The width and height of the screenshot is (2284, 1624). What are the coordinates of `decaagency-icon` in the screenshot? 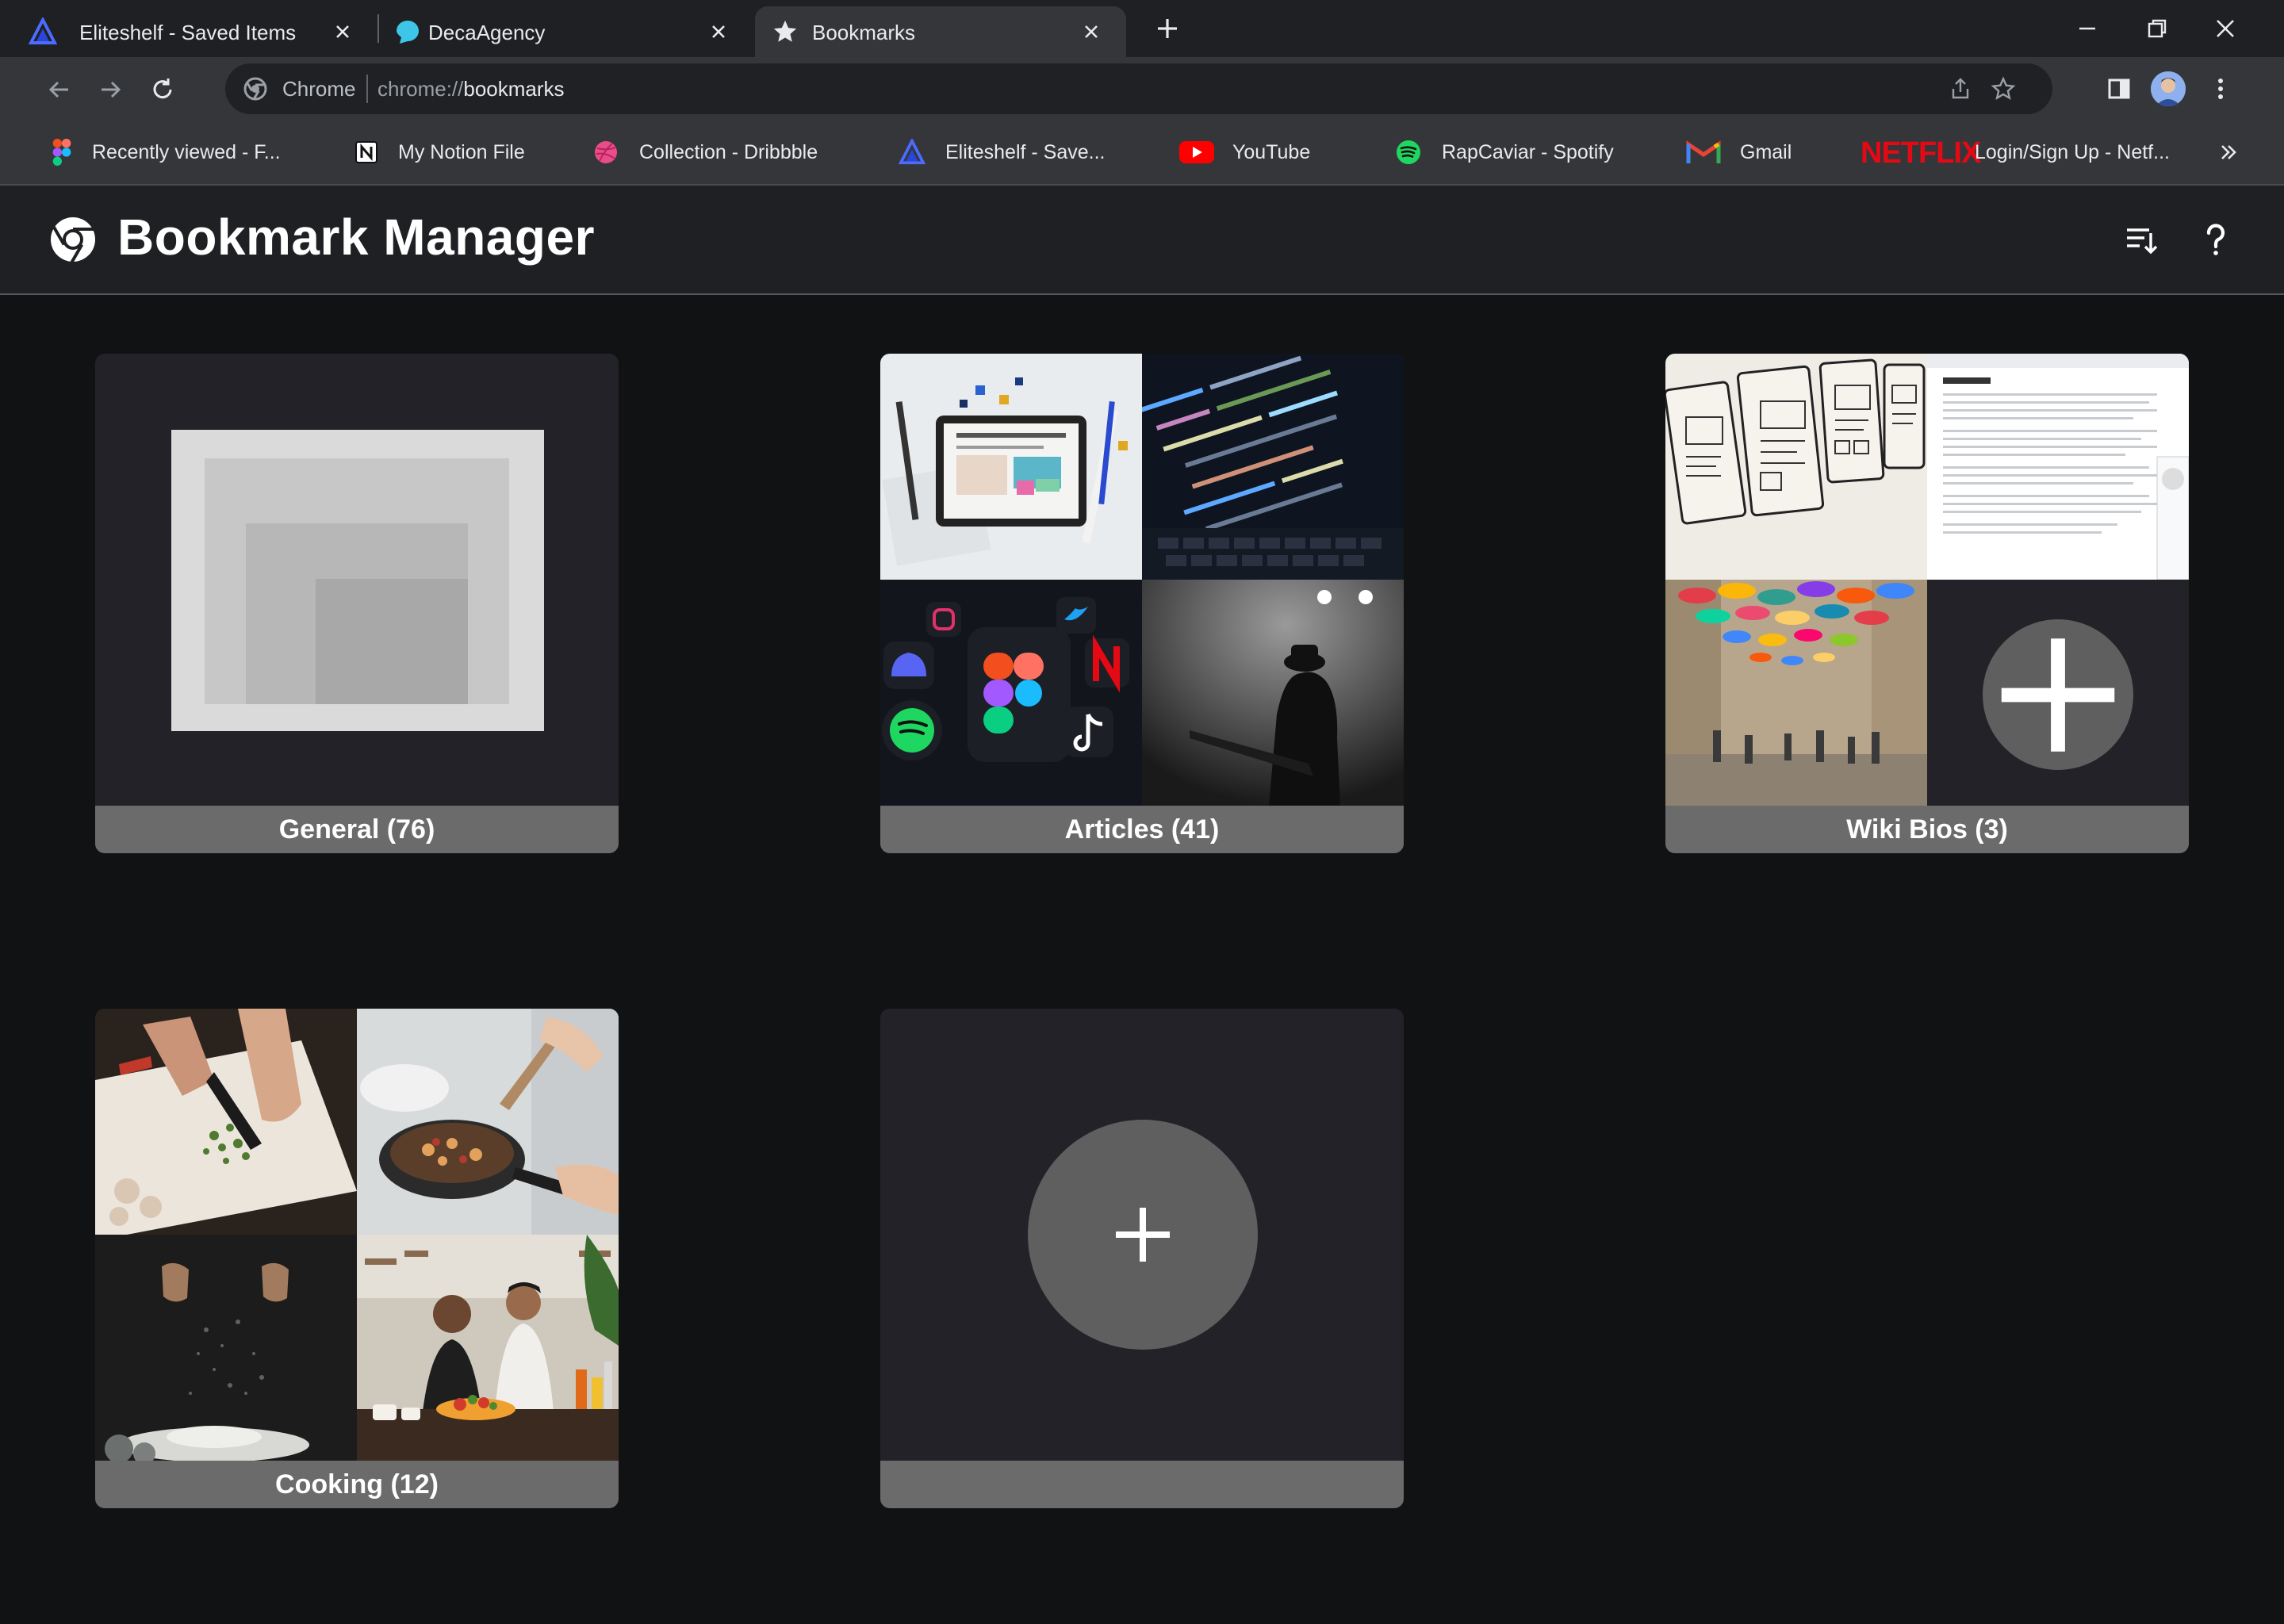 It's located at (407, 31).